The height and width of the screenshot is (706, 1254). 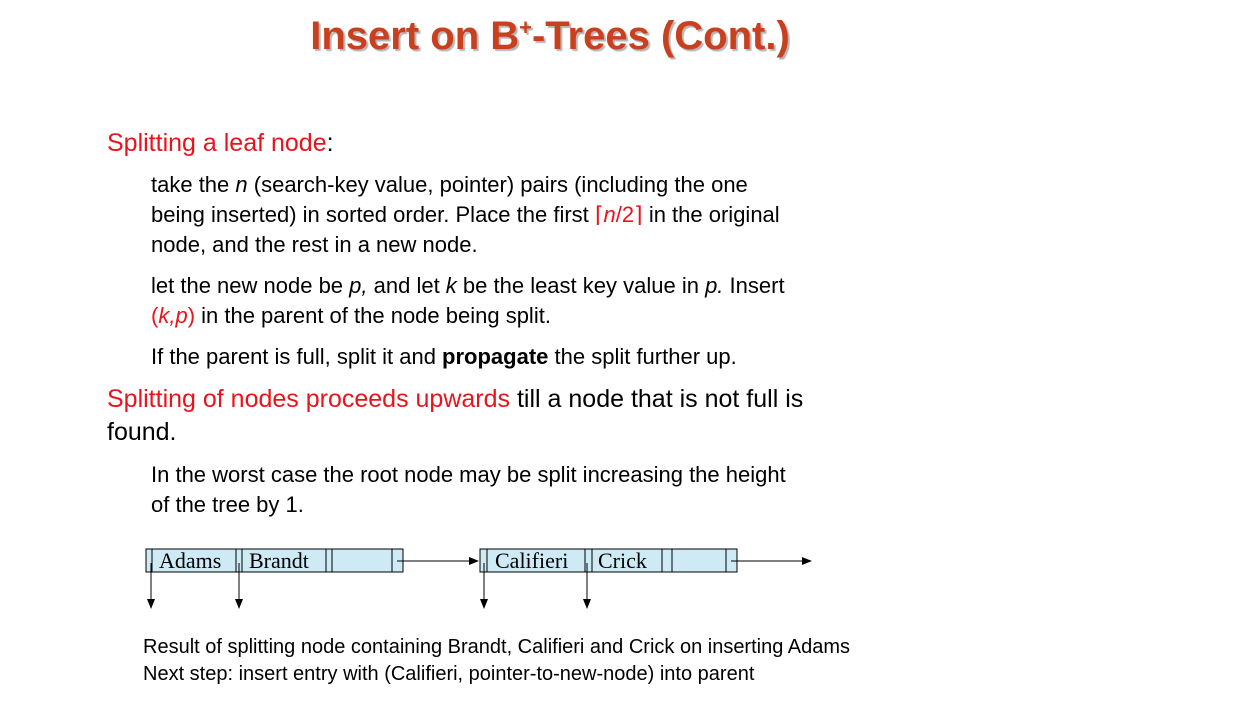 What do you see at coordinates (279, 560) in the screenshot?
I see `key-brandt: Brandt` at bounding box center [279, 560].